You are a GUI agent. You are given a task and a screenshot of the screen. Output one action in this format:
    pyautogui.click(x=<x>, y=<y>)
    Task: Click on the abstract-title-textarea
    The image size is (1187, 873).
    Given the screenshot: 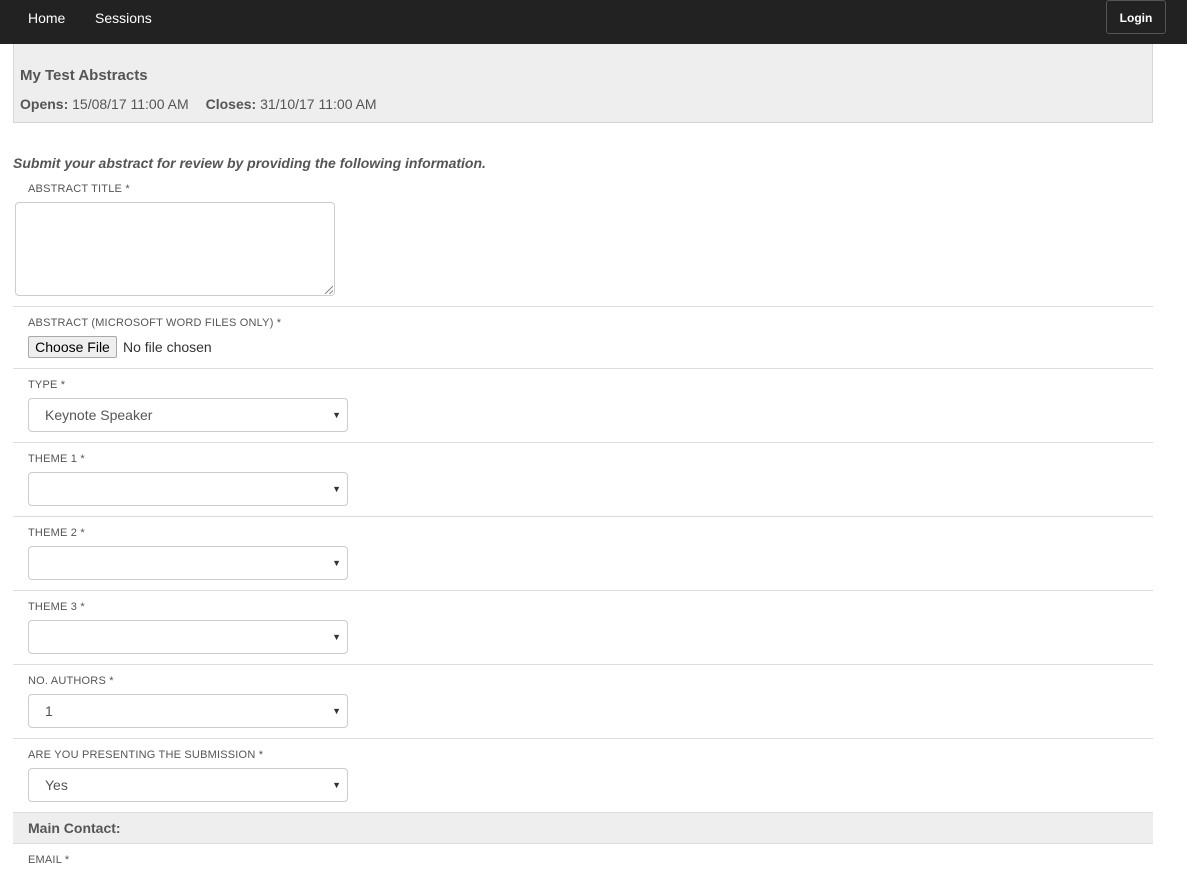 What is the action you would take?
    pyautogui.click(x=175, y=249)
    